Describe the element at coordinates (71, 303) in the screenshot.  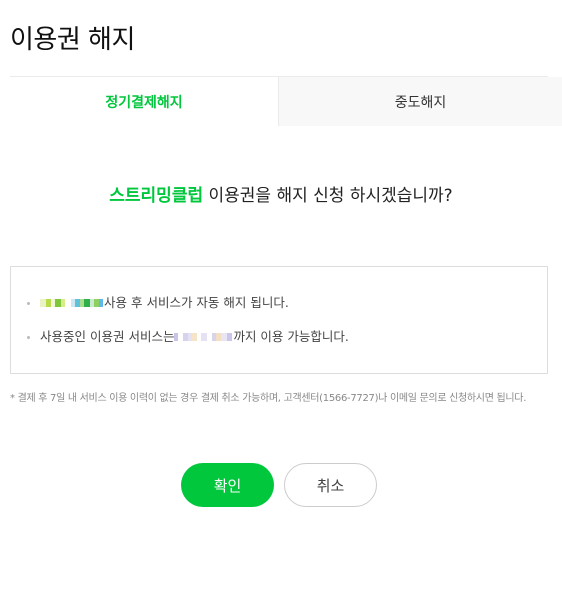
I see `redacted-date` at that location.